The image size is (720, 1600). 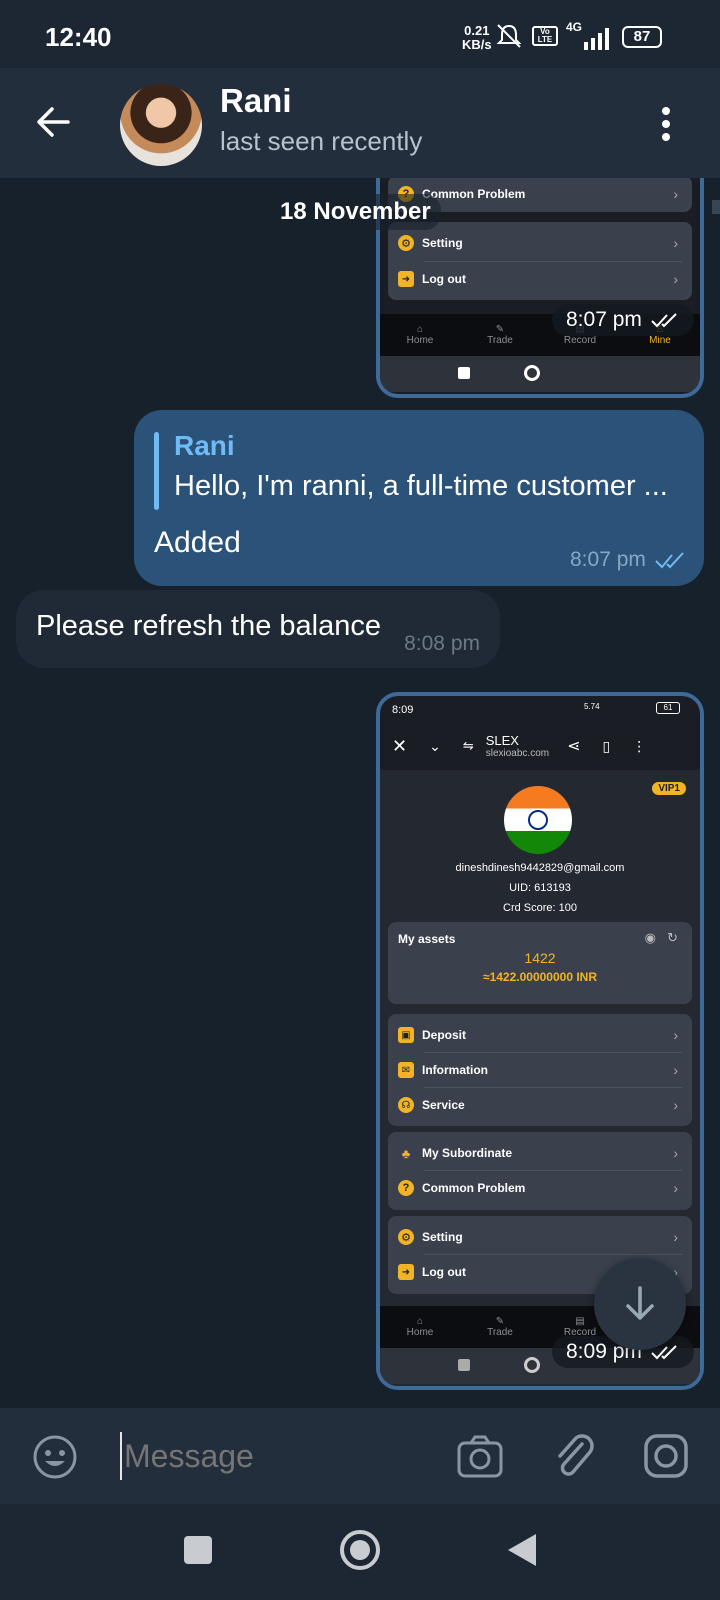 What do you see at coordinates (208, 626) in the screenshot?
I see `message-text: Please refresh the balance` at bounding box center [208, 626].